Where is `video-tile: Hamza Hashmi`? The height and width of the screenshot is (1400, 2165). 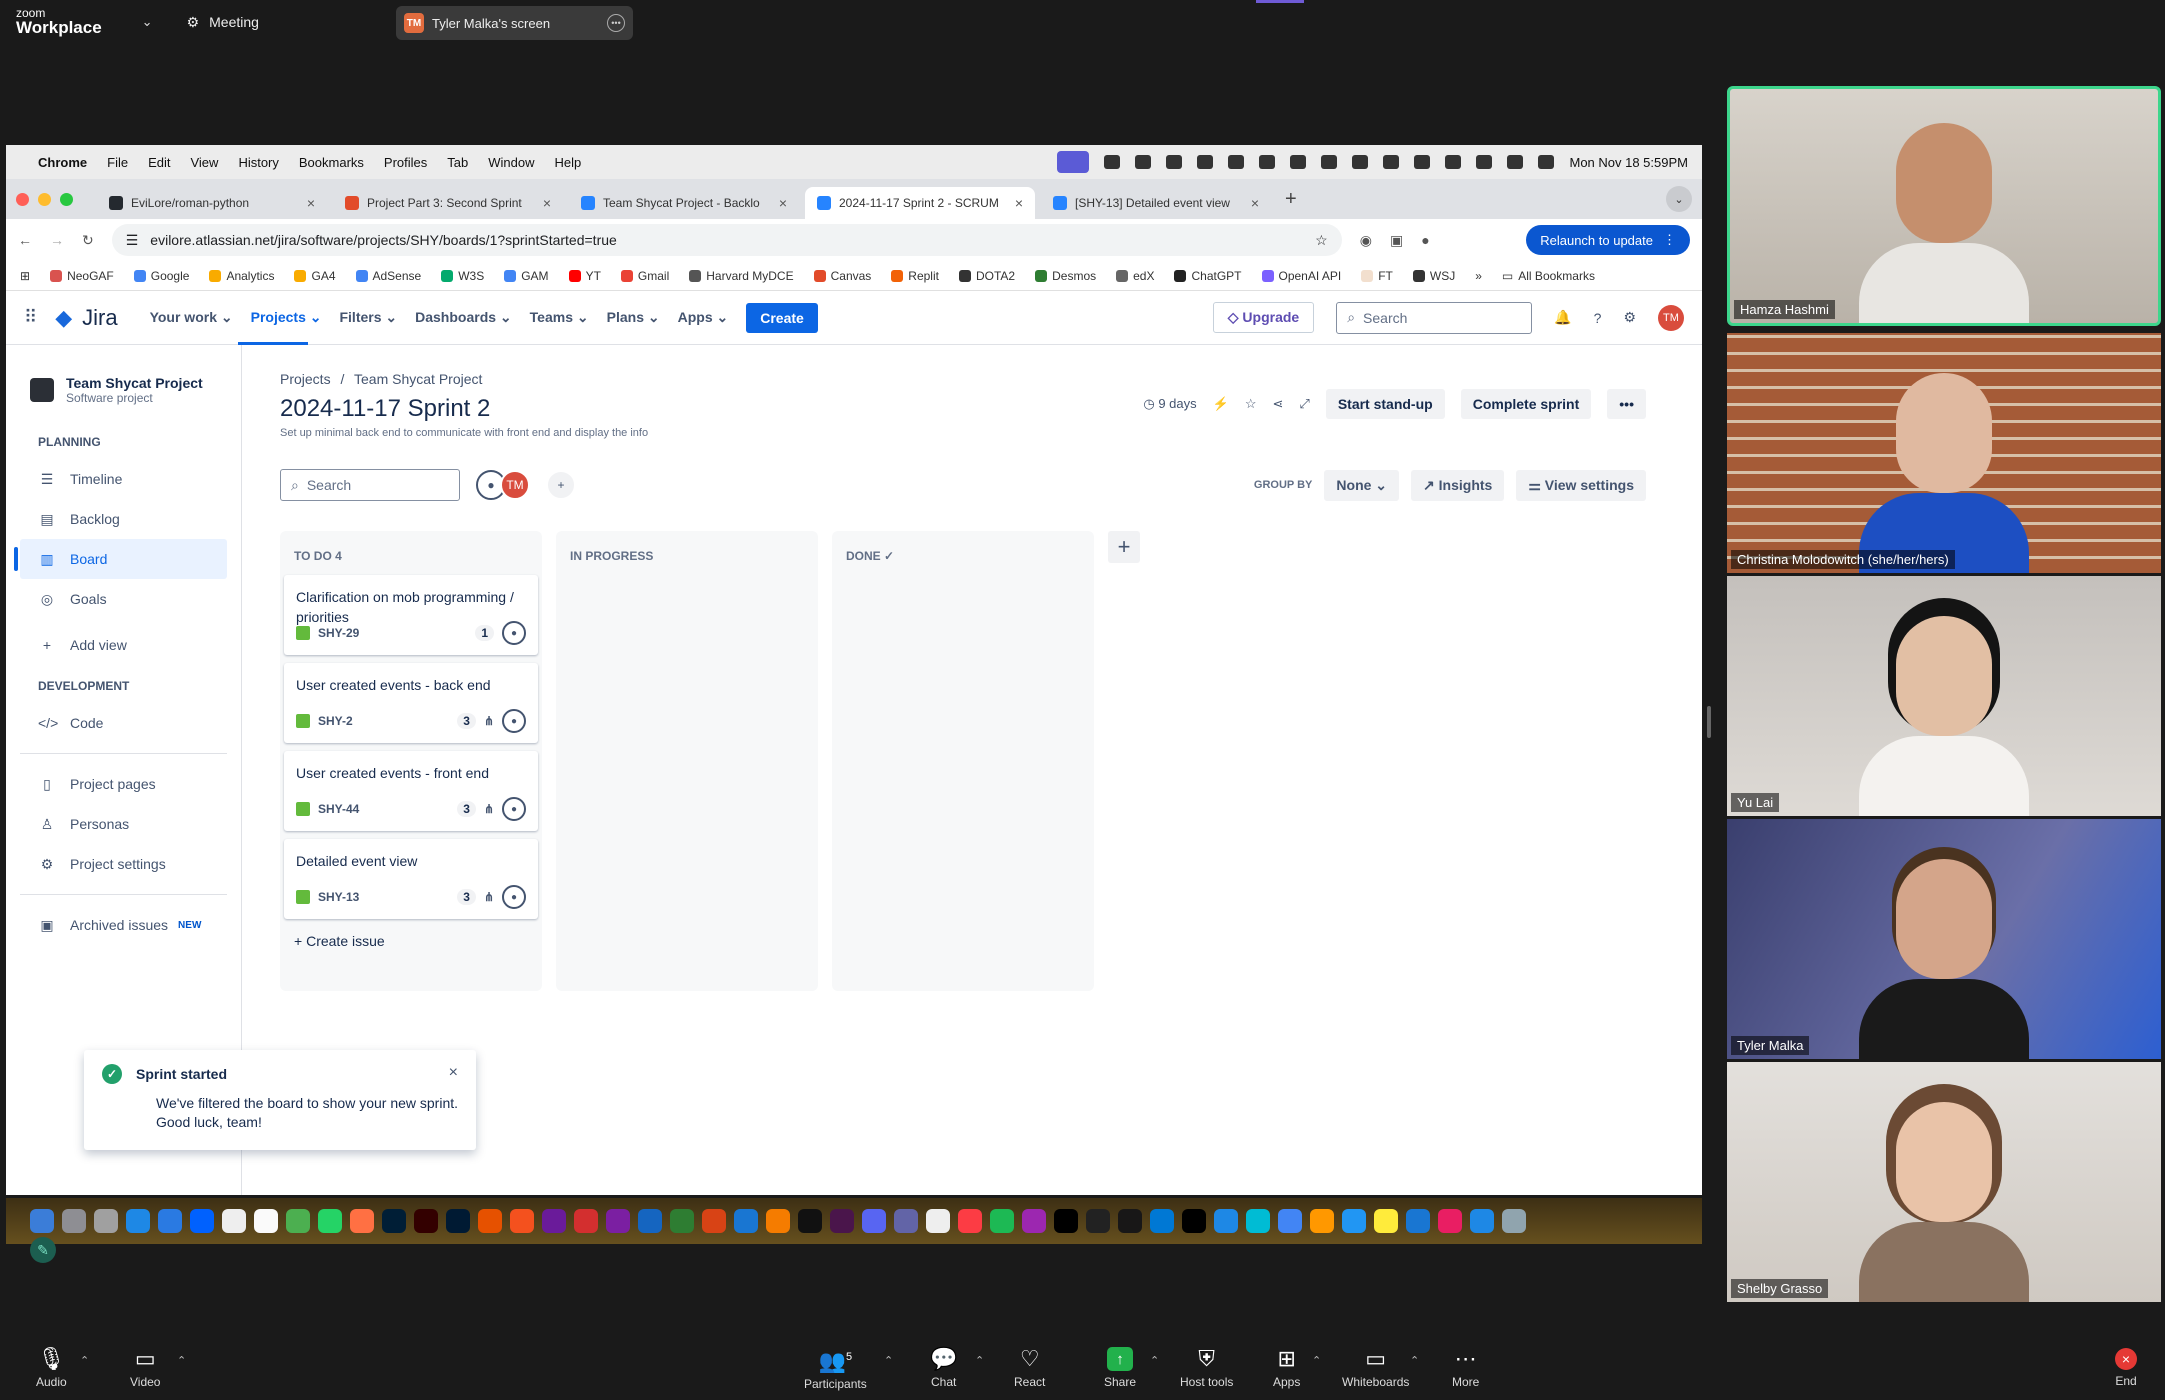 video-tile: Hamza Hashmi is located at coordinates (1944, 206).